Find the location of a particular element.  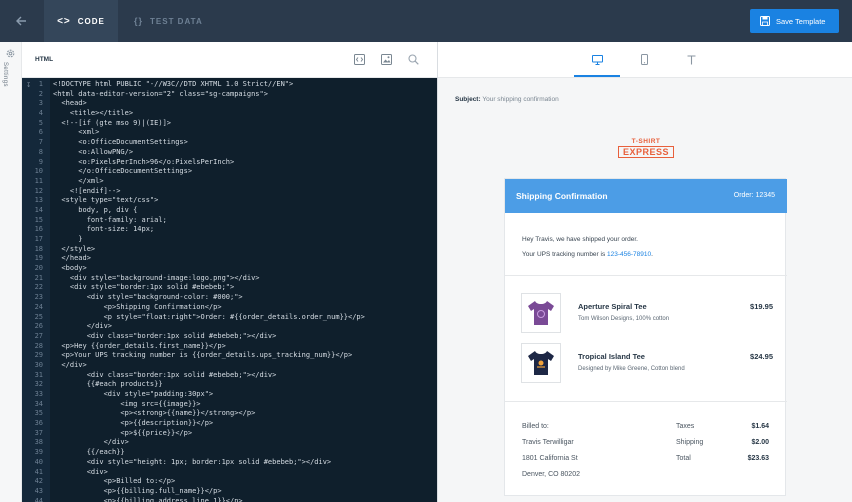

code-brackets-icon: <> is located at coordinates (64, 21).